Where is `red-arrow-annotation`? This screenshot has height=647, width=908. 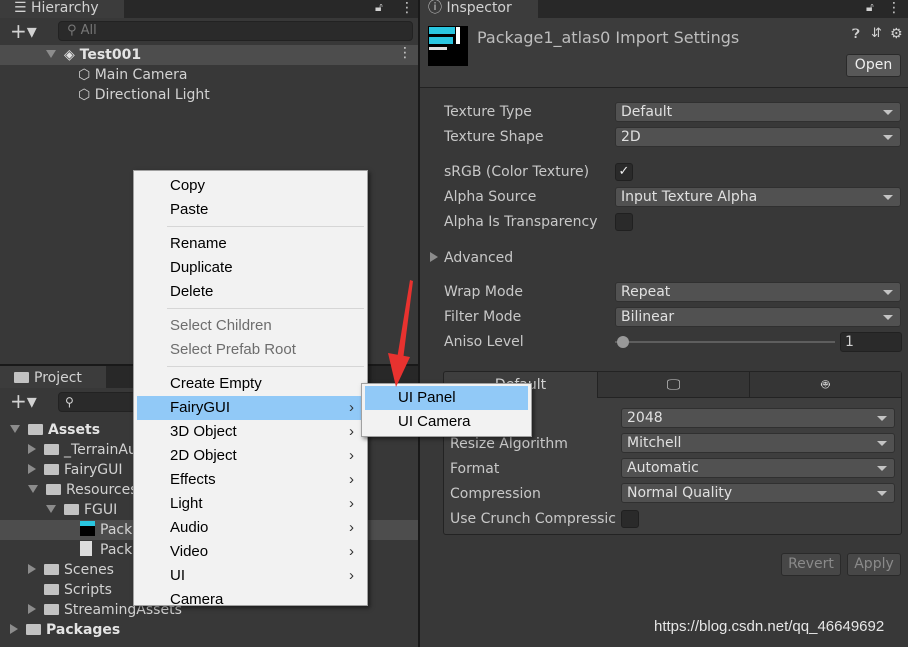 red-arrow-annotation is located at coordinates (400, 333).